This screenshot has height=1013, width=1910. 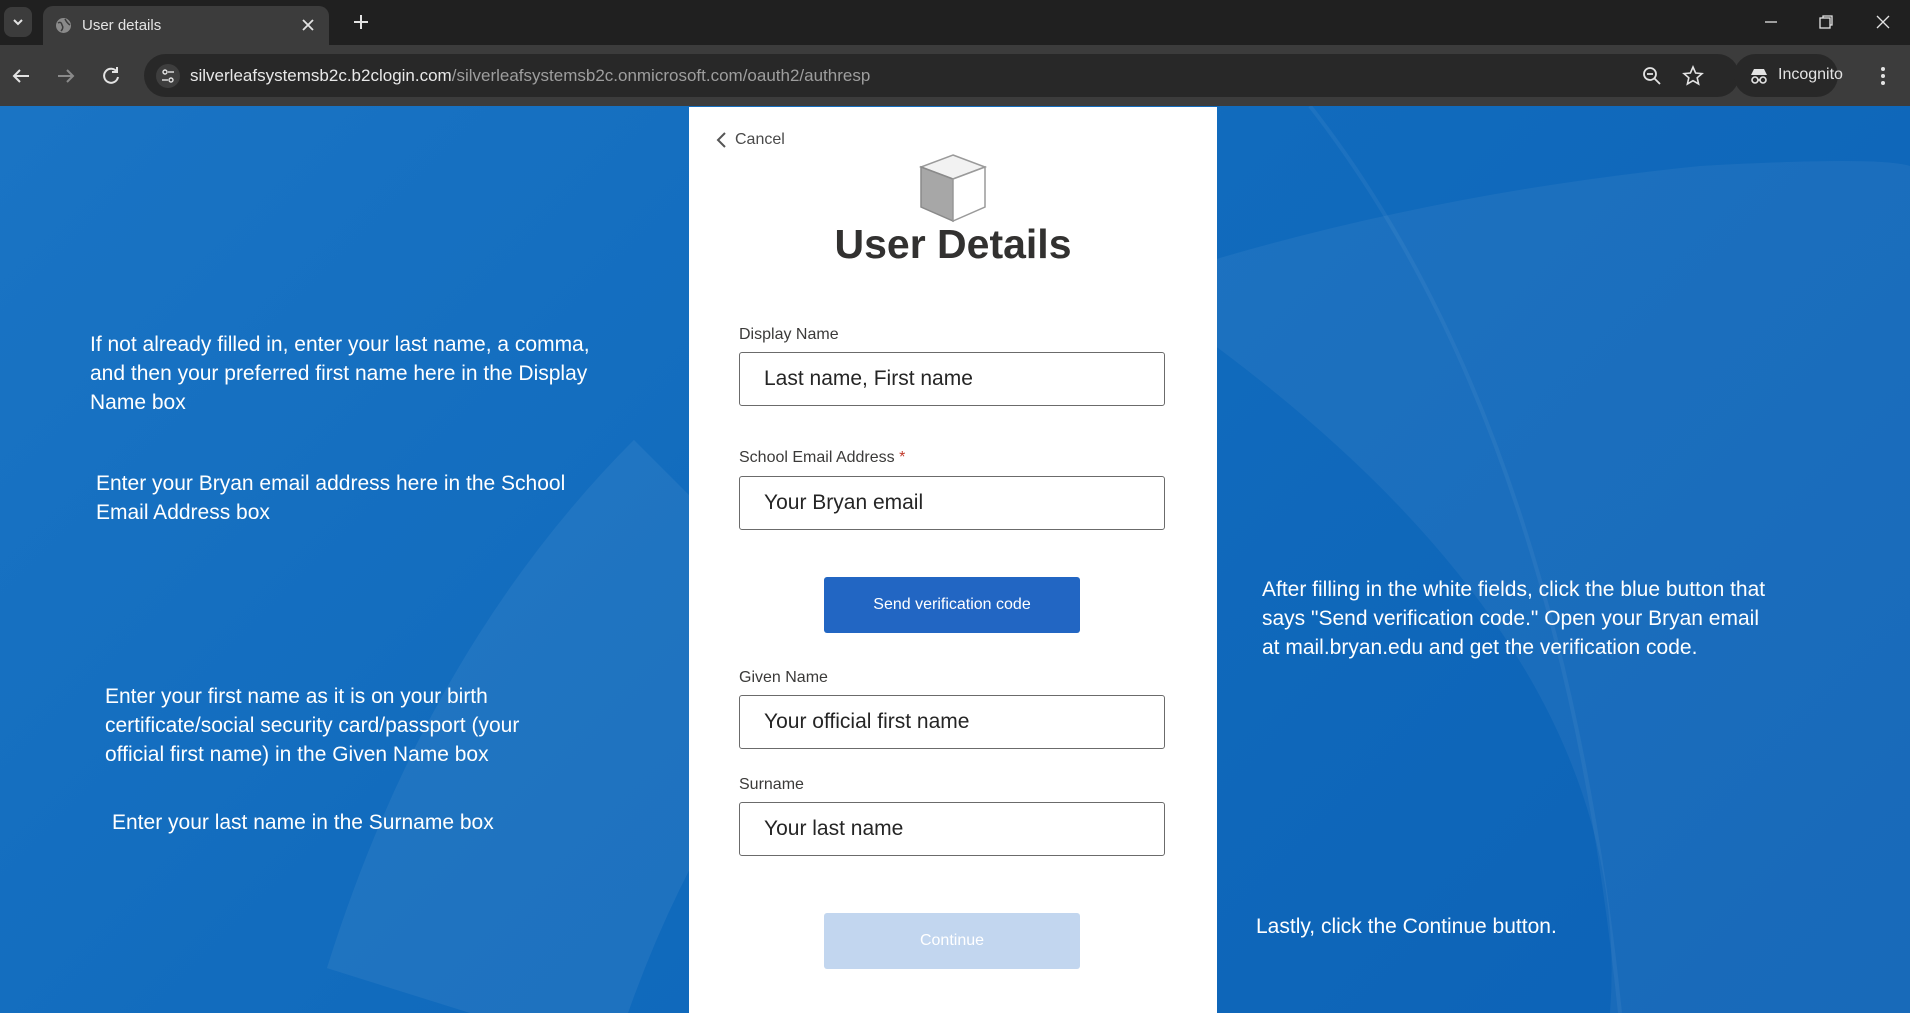 What do you see at coordinates (771, 784) in the screenshot?
I see `surname-label: Surname` at bounding box center [771, 784].